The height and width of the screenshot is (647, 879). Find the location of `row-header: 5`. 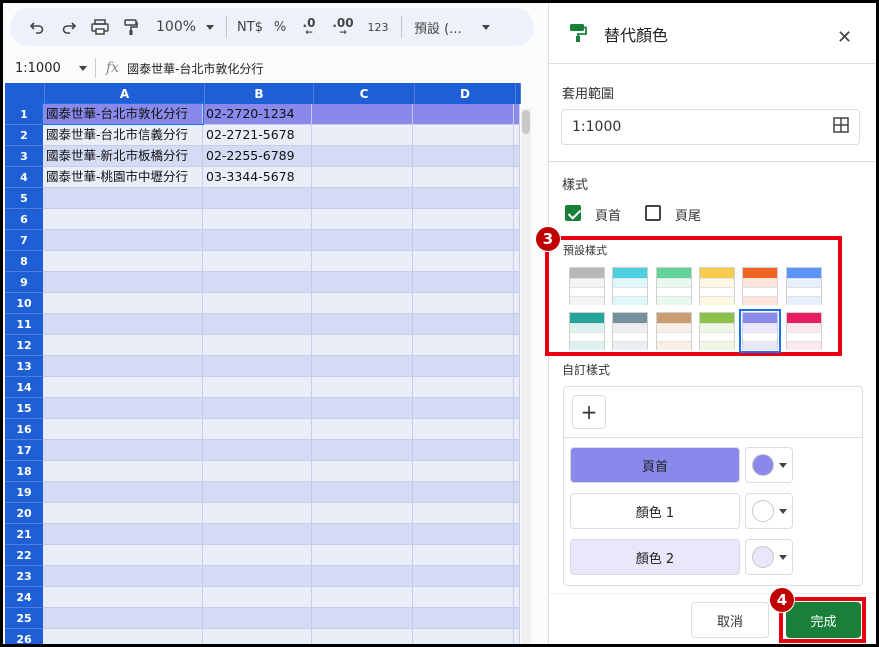

row-header: 5 is located at coordinates (24, 198).